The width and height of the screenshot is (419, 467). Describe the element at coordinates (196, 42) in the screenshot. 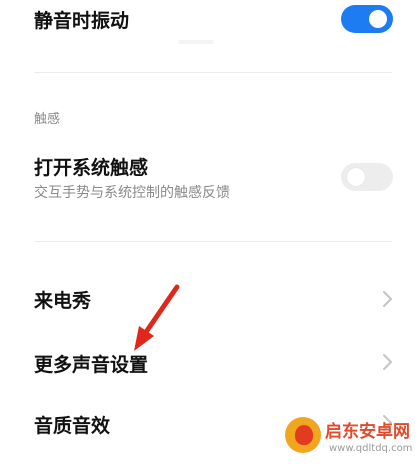

I see `faint-scroll-indicator` at that location.